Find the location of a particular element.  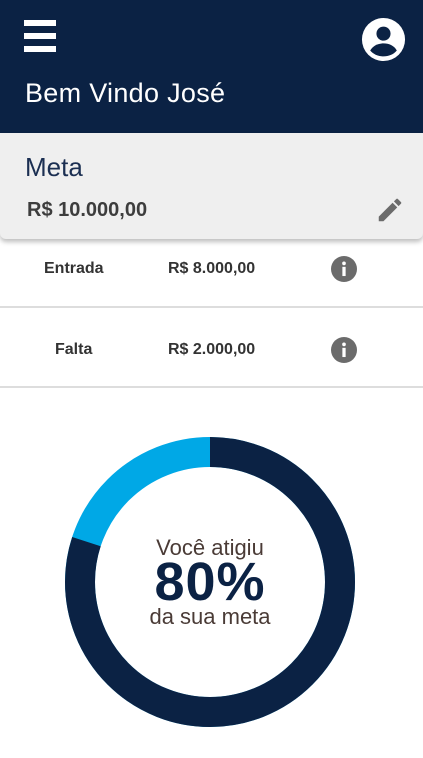

menu-icon-bar-middle is located at coordinates (40, 36).